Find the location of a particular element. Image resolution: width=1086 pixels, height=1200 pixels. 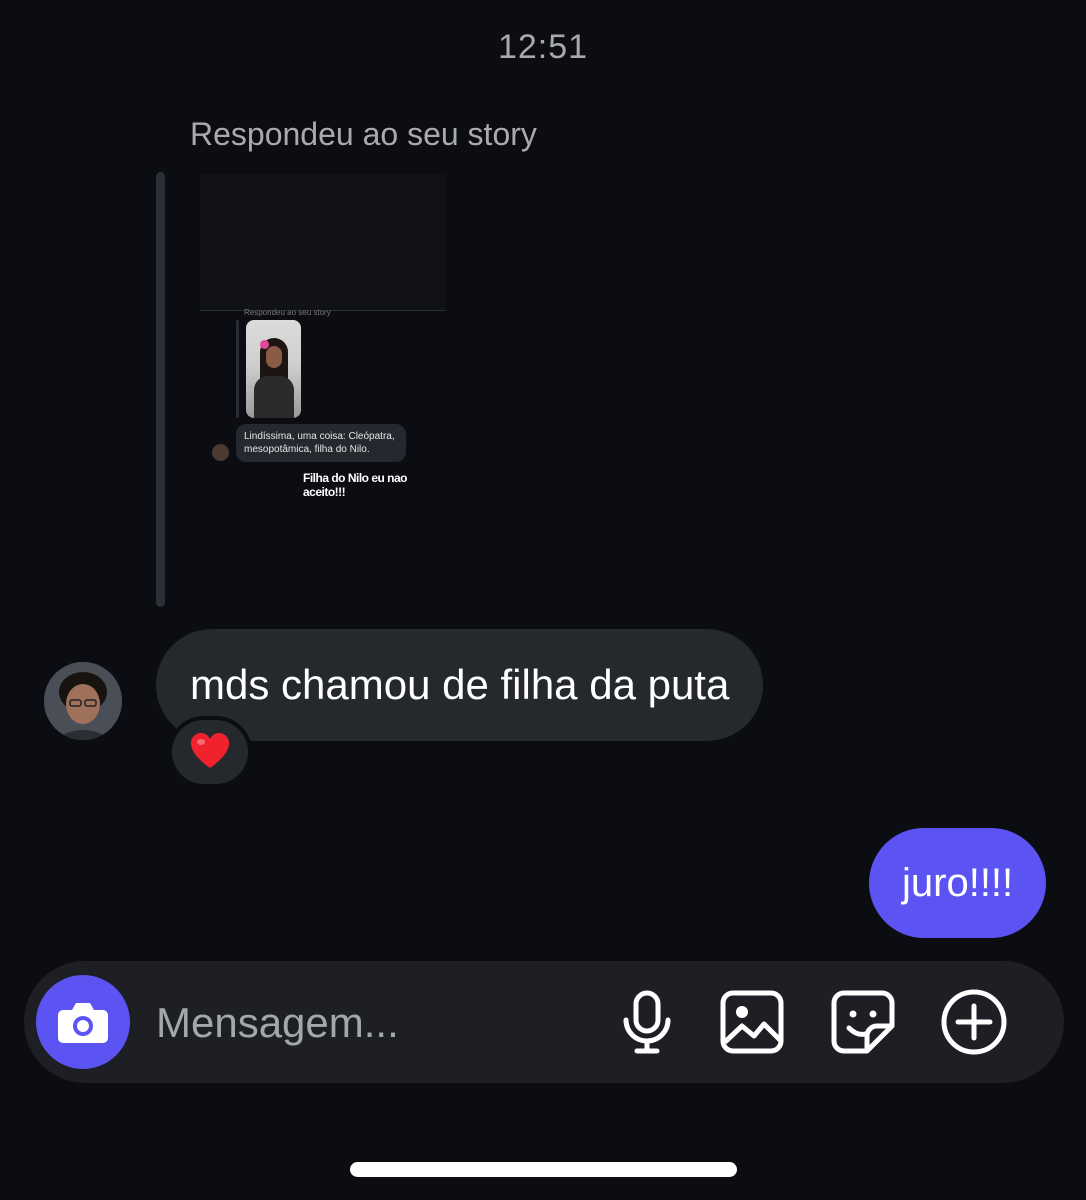

heart-icon is located at coordinates (210, 750).